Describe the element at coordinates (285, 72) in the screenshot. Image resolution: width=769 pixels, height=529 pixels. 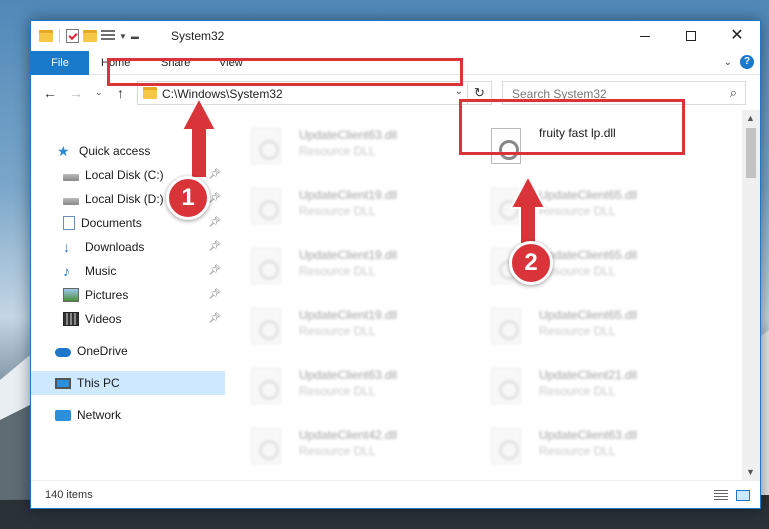
I see `address-bar-highlight` at that location.